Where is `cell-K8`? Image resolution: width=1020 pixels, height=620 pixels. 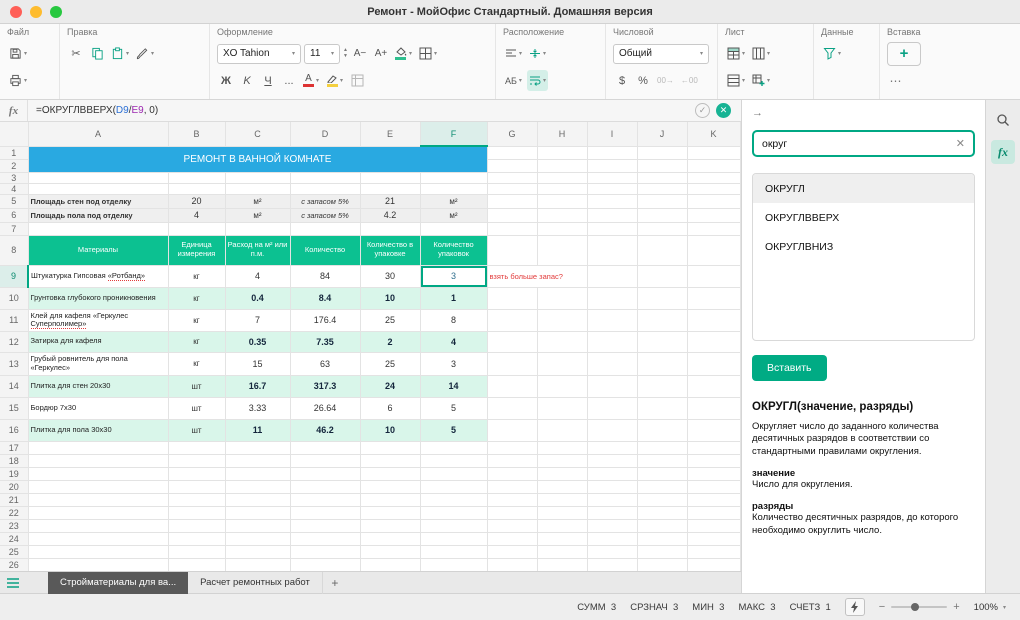 cell-K8 is located at coordinates (714, 250).